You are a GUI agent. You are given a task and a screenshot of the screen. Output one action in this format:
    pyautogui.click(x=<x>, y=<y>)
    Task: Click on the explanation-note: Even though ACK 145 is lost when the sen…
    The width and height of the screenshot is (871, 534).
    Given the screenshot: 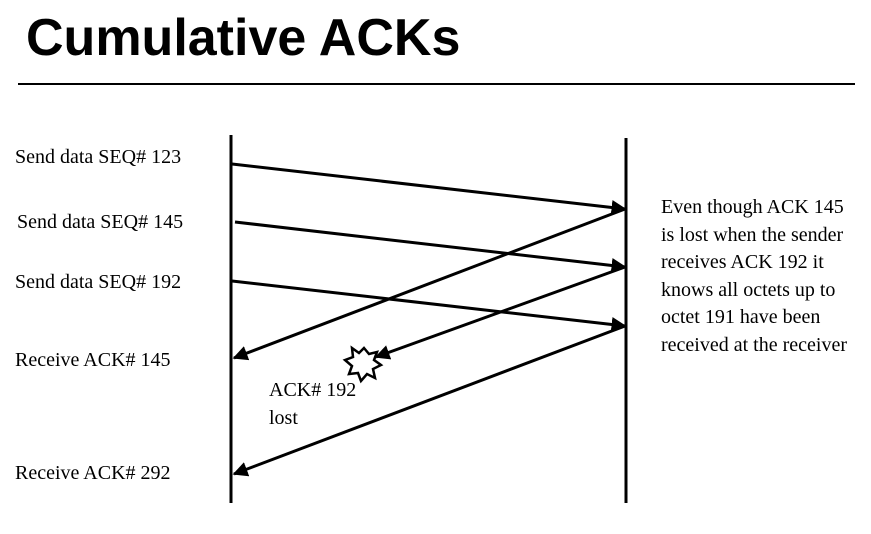 What is the action you would take?
    pyautogui.click(x=754, y=276)
    